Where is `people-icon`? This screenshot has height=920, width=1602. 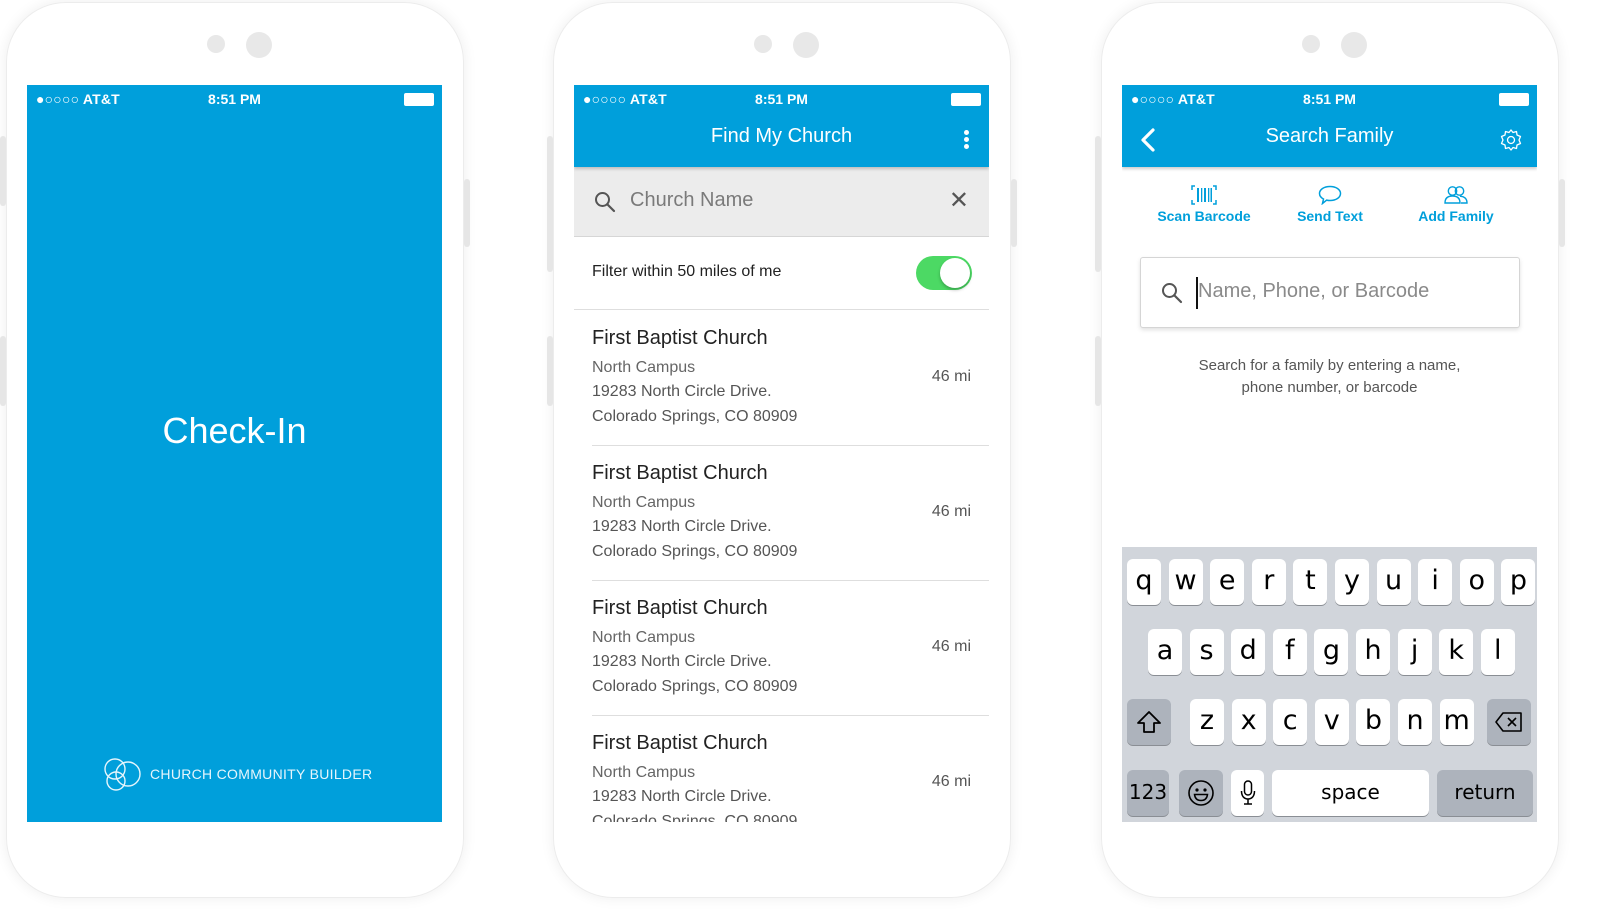 people-icon is located at coordinates (1456, 195).